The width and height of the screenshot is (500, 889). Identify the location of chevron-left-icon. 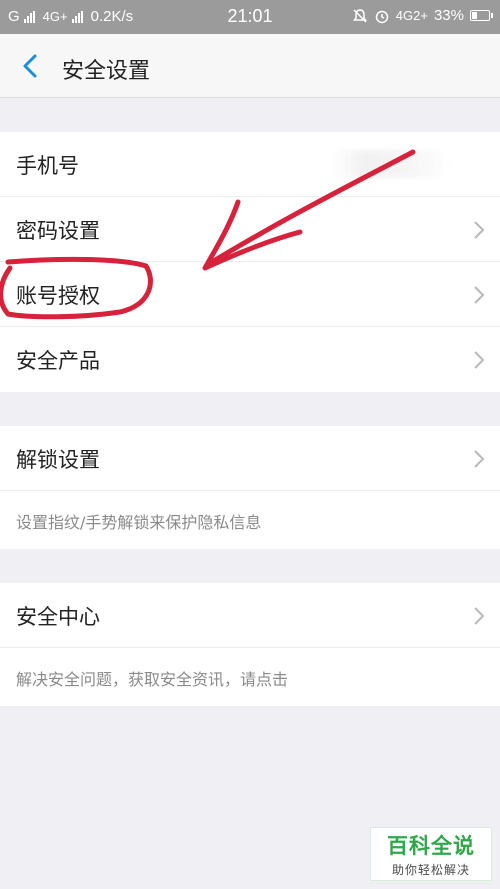
(32, 66).